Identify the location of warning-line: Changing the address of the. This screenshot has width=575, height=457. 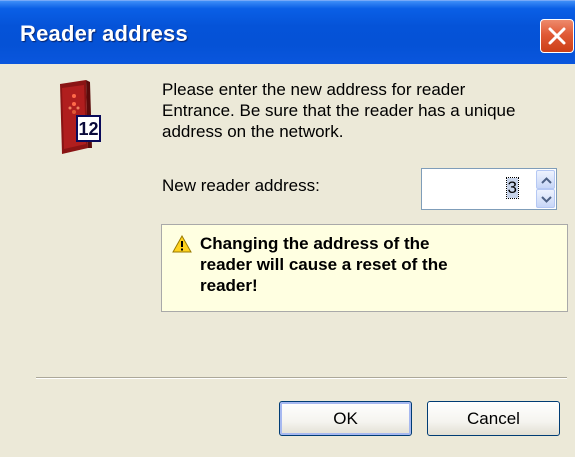
(315, 243).